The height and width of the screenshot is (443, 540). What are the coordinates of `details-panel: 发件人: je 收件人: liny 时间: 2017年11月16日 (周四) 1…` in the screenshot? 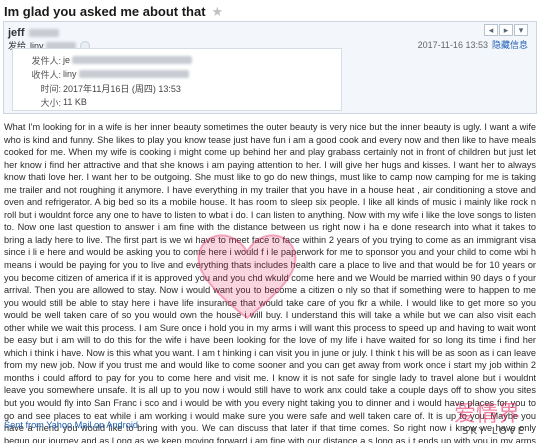 It's located at (177, 79).